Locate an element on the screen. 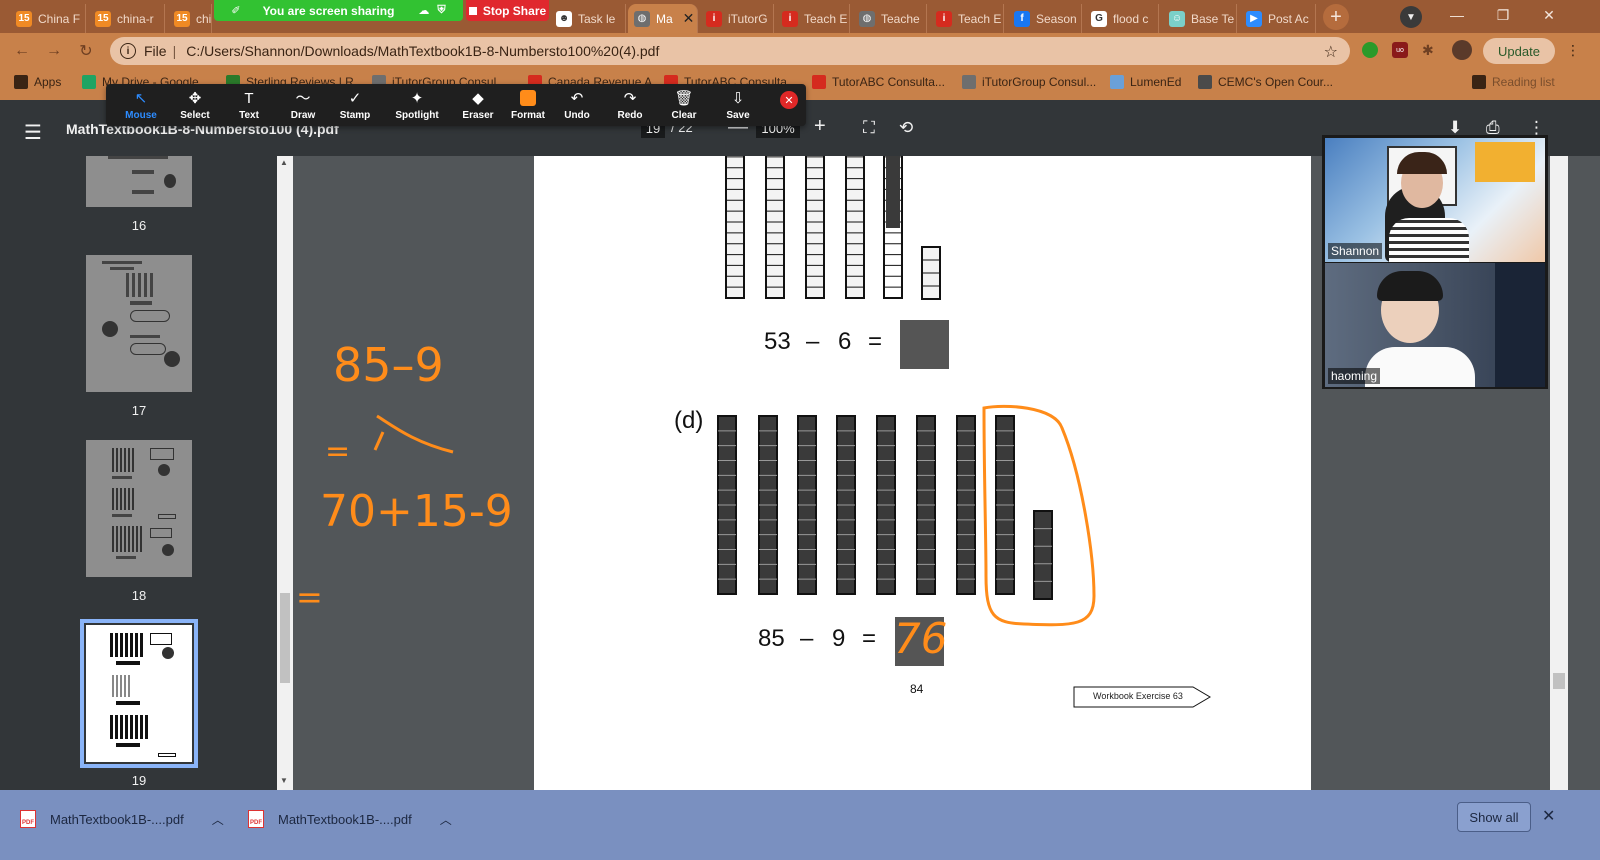 The height and width of the screenshot is (860, 1600). tab-search-icon: ▼ is located at coordinates (1411, 17).